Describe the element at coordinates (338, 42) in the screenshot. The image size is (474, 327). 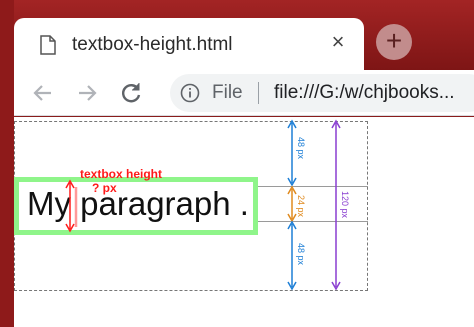
I see `close-tab-icon: ×` at that location.